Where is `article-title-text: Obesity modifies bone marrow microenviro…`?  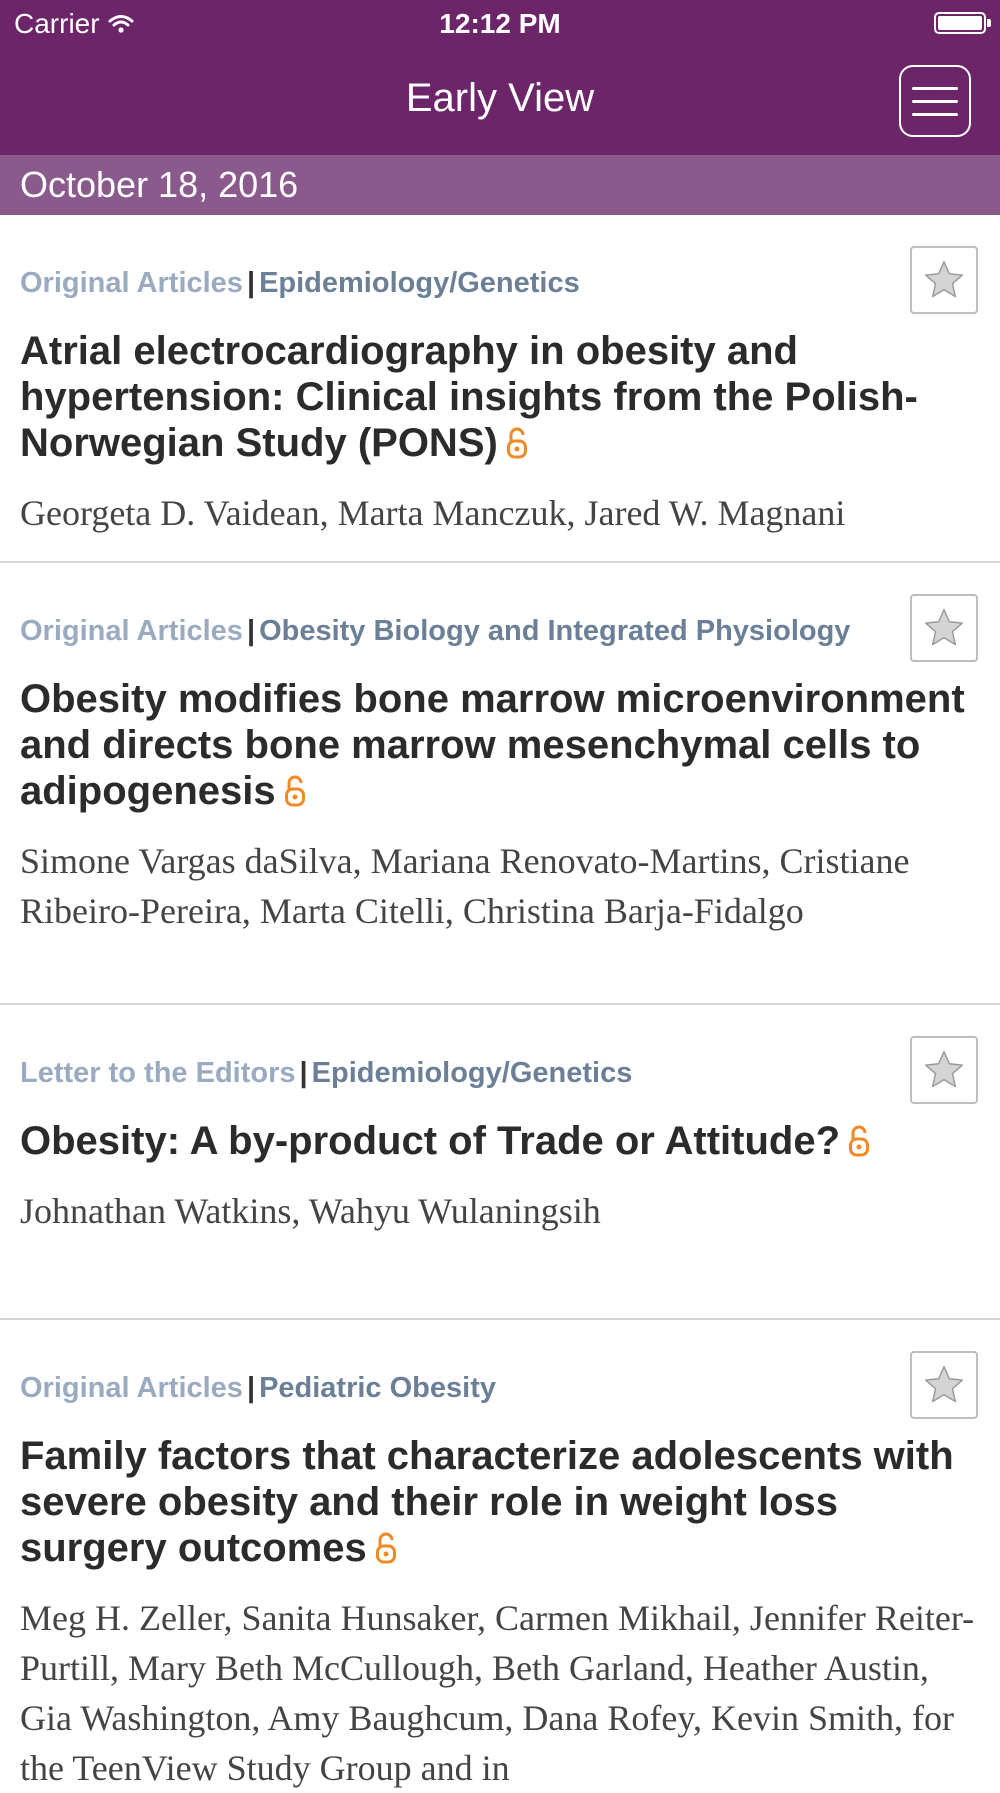
article-title-text: Obesity modifies bone marrow microenviro… is located at coordinates (492, 745).